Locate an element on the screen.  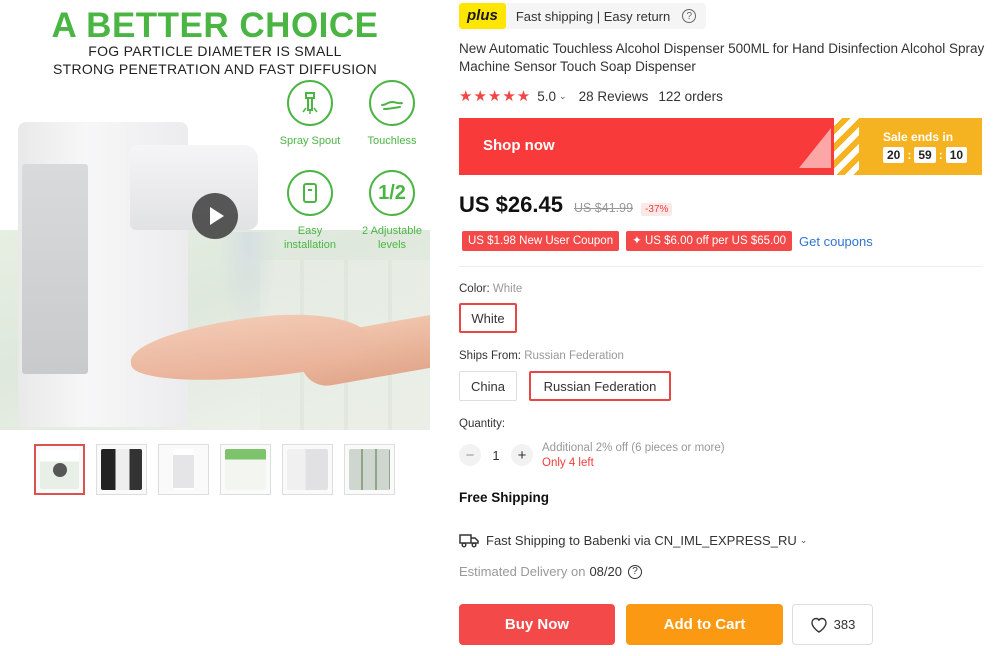
divider is located at coordinates (721, 266).